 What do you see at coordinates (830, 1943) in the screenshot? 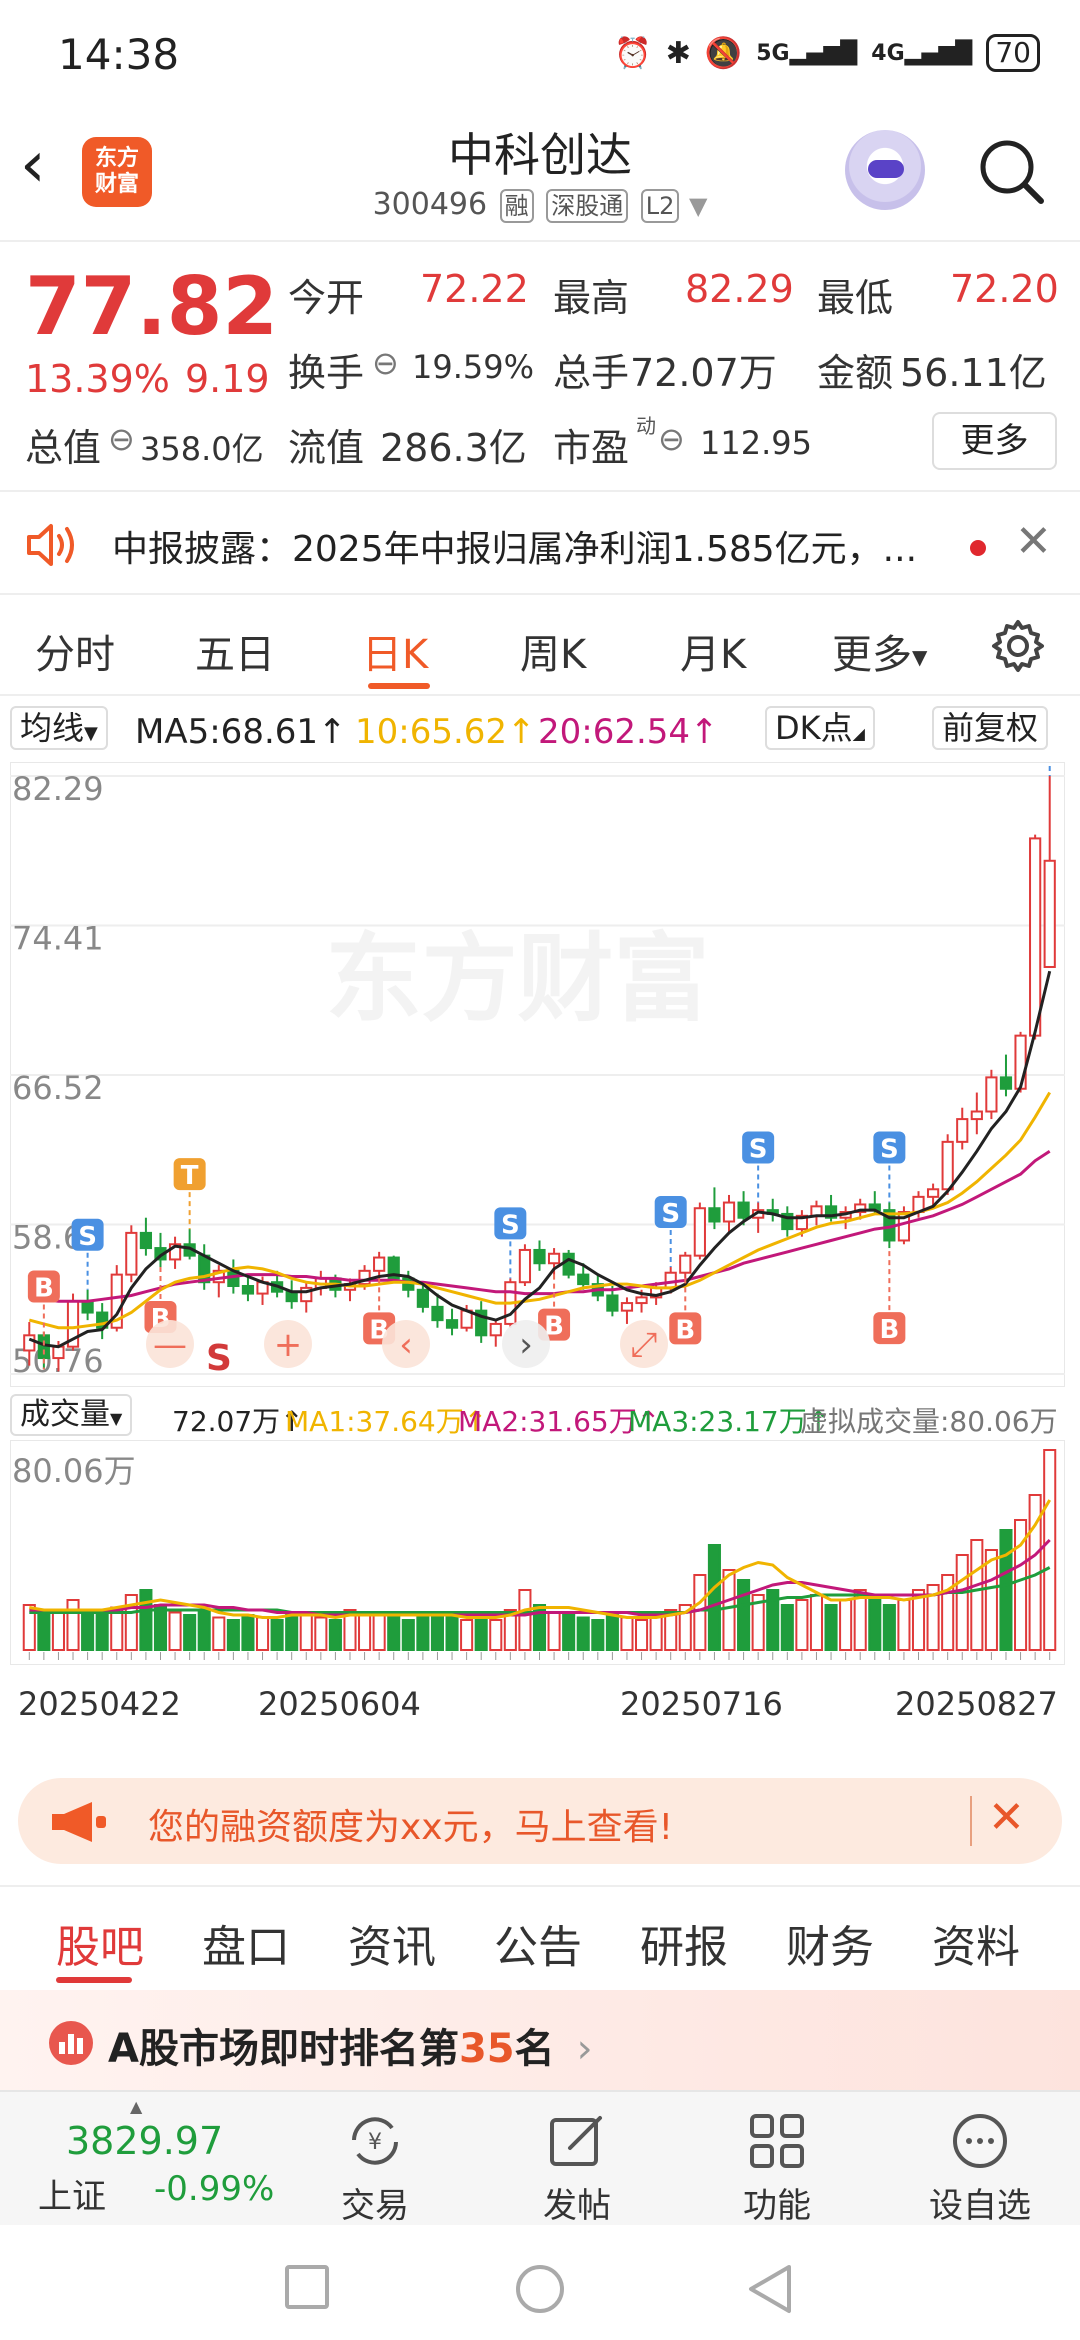
I see `tab-financials: 财务` at bounding box center [830, 1943].